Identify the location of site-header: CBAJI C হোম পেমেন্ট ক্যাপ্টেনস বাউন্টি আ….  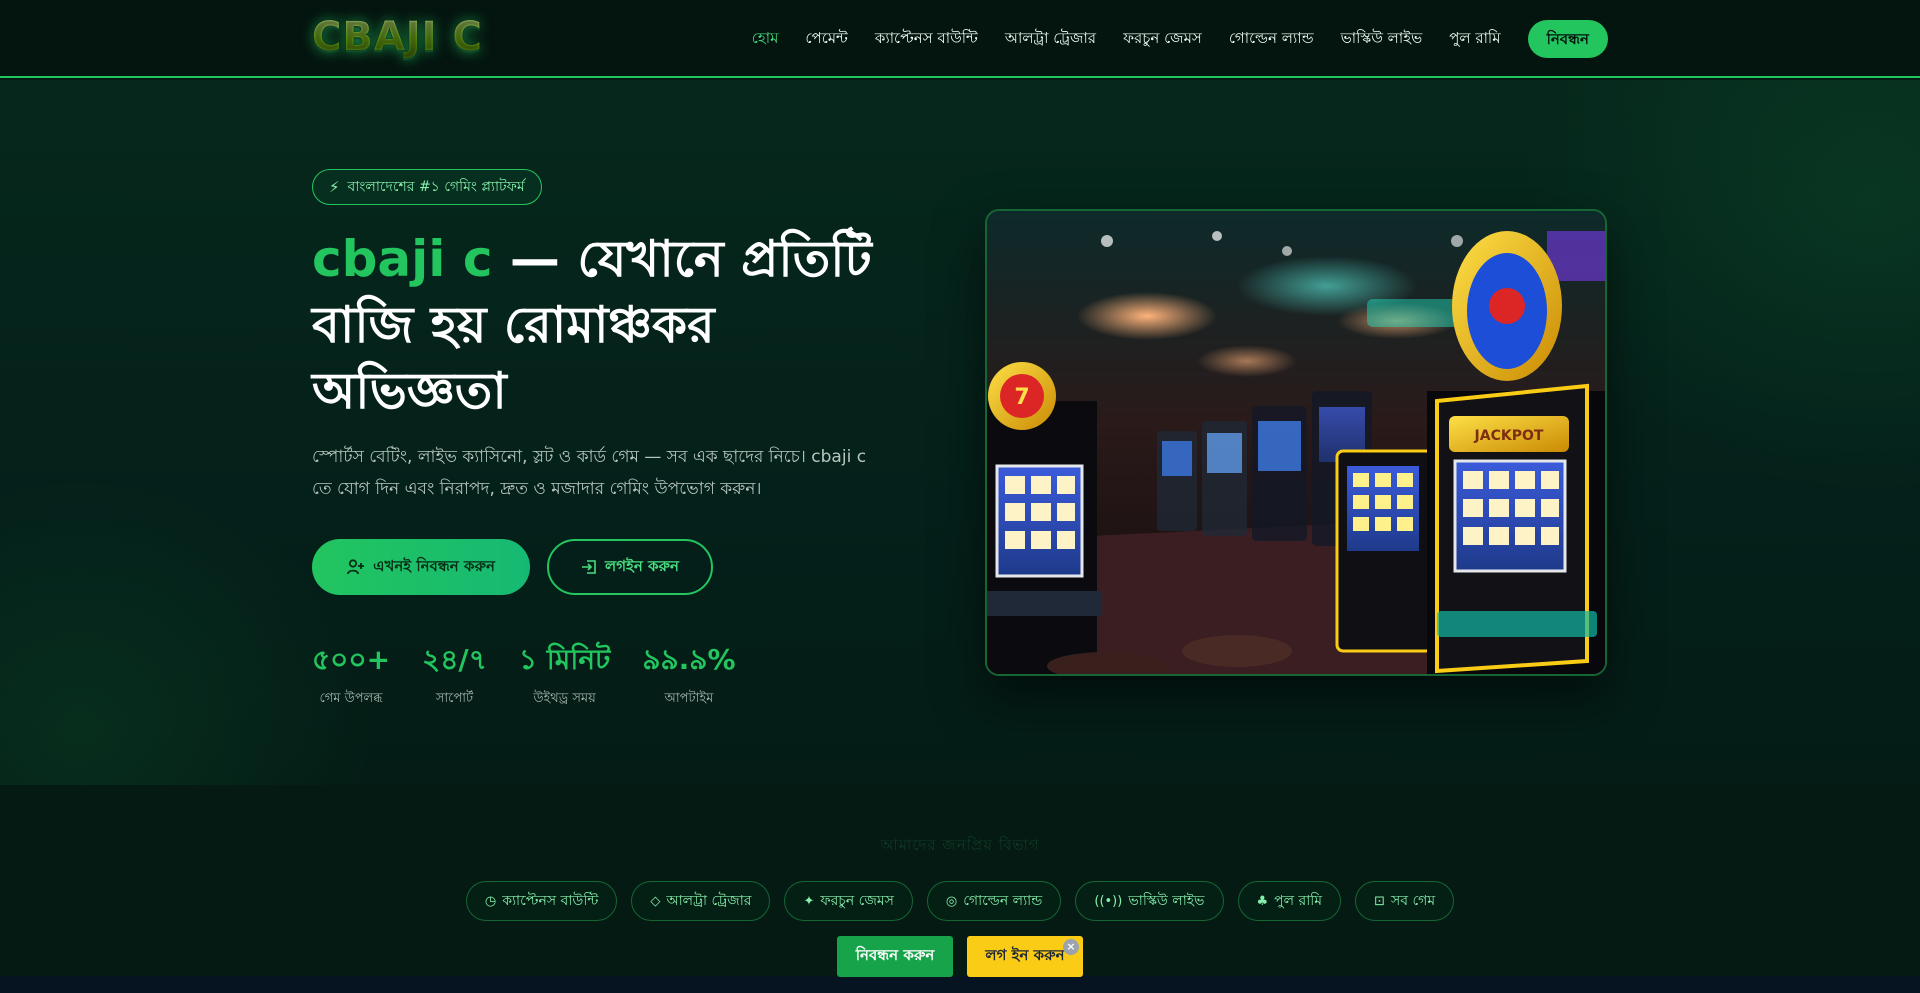
(960, 39).